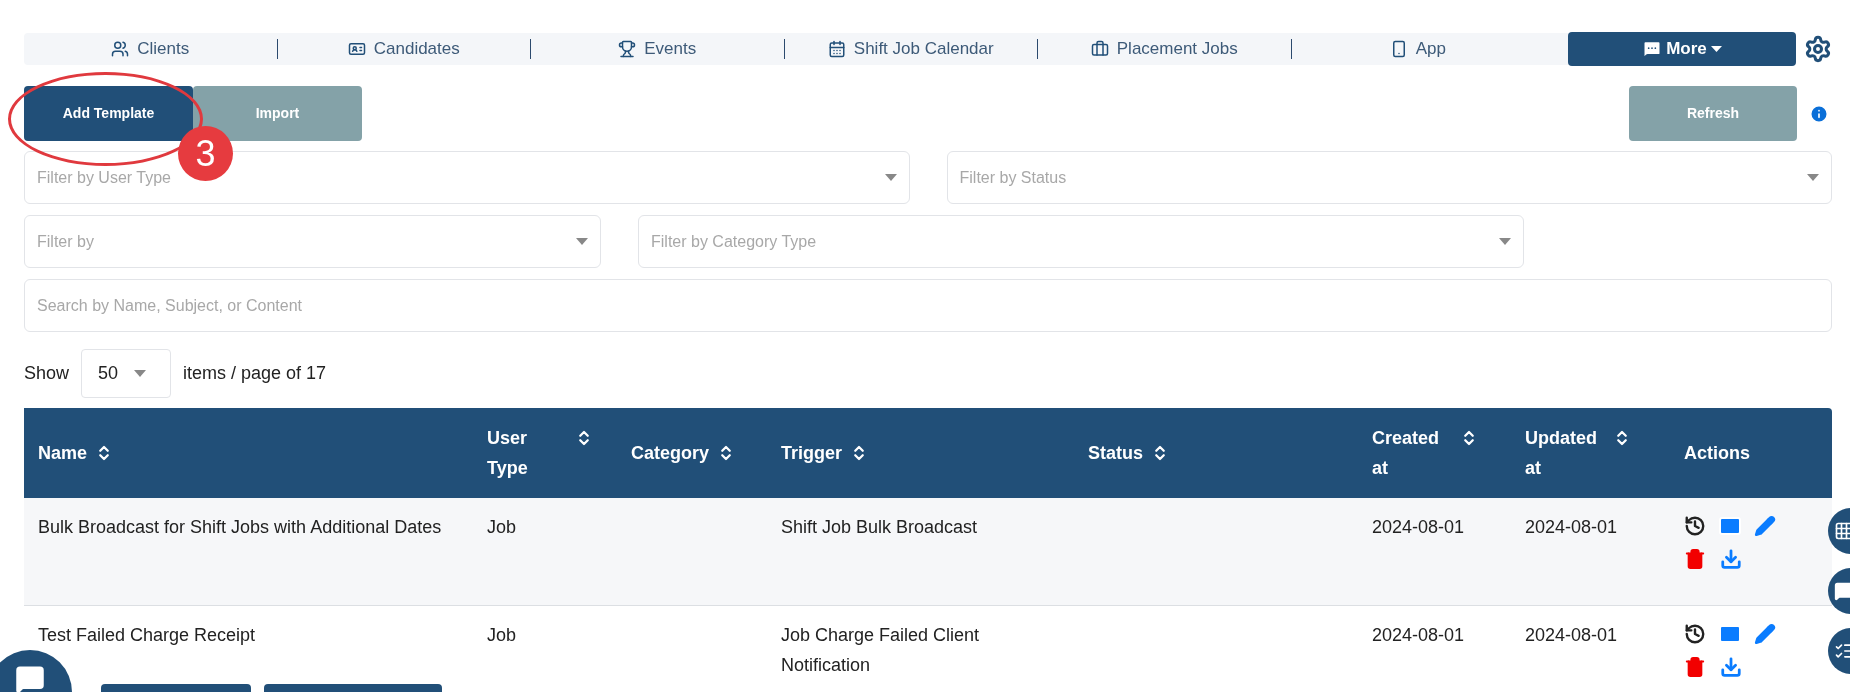  Describe the element at coordinates (240, 527) in the screenshot. I see `table-cell: Bulk Broadcast for Shift Jobs with Additional Dates` at that location.